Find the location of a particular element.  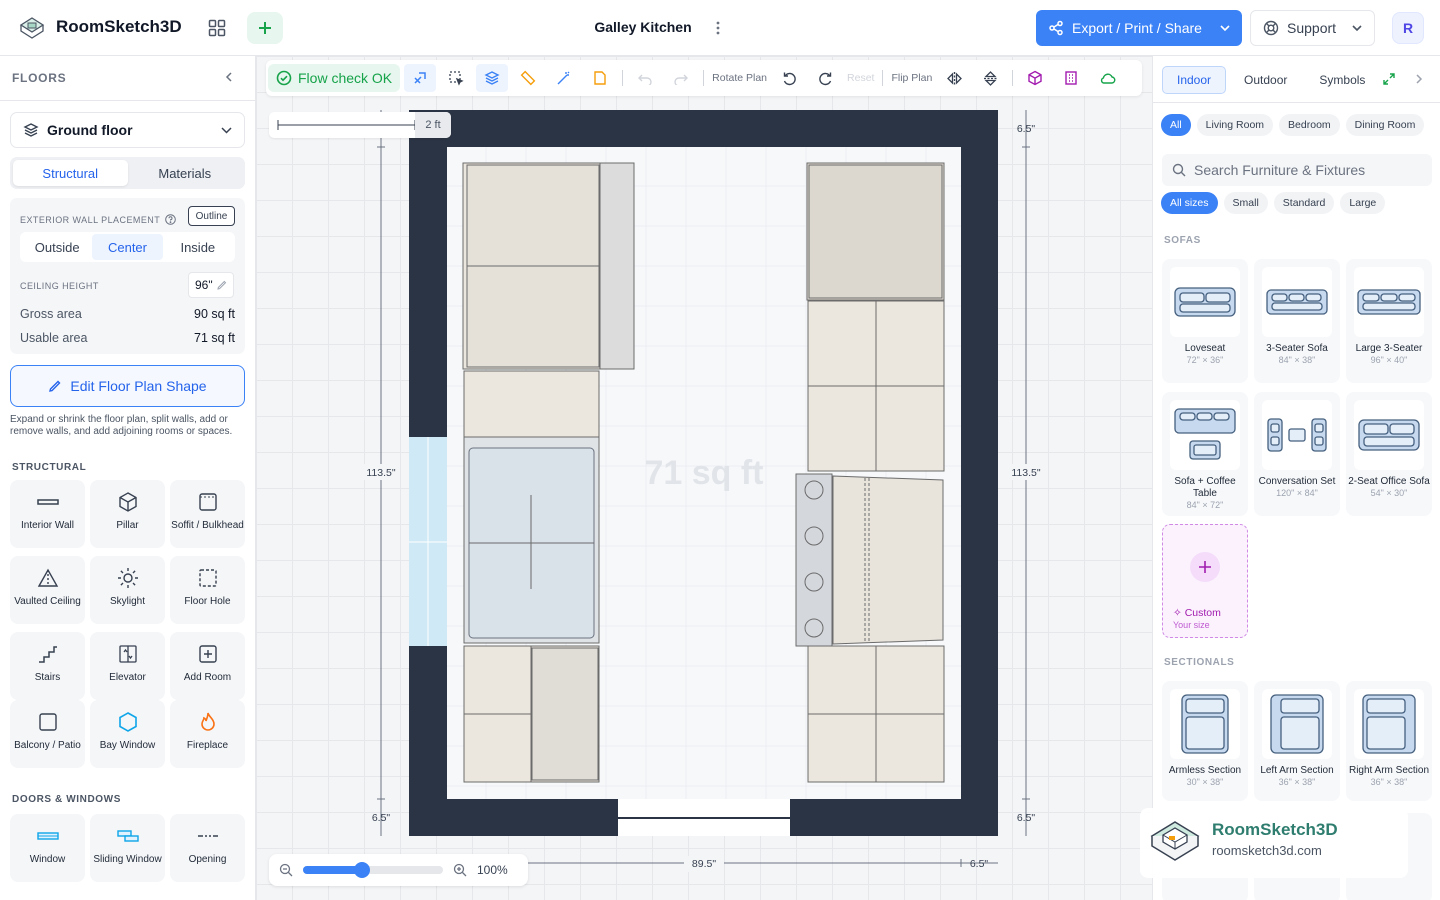

document-title: Galley Kitchen is located at coordinates (643, 27).